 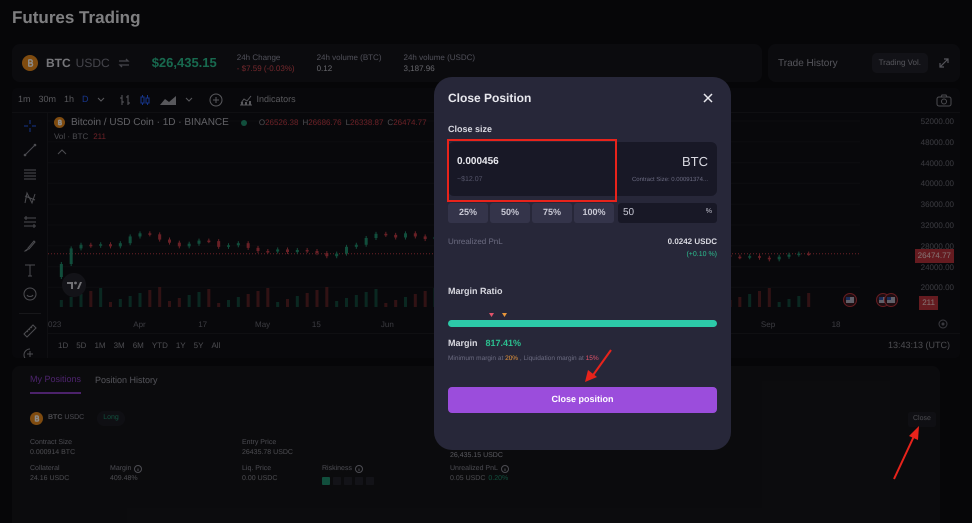 I want to click on text-tool-icon, so click(x=29, y=270).